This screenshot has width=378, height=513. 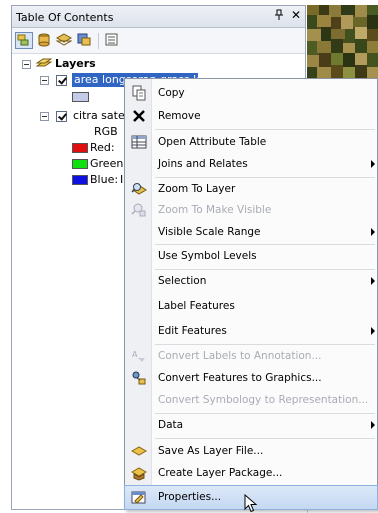 I want to click on green-band-swatch, so click(x=80, y=164).